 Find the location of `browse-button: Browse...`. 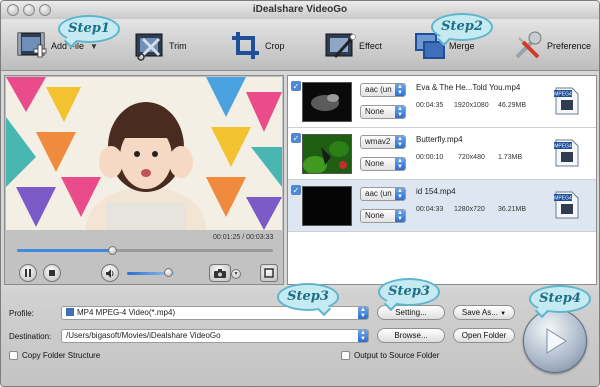

browse-button: Browse... is located at coordinates (411, 335).